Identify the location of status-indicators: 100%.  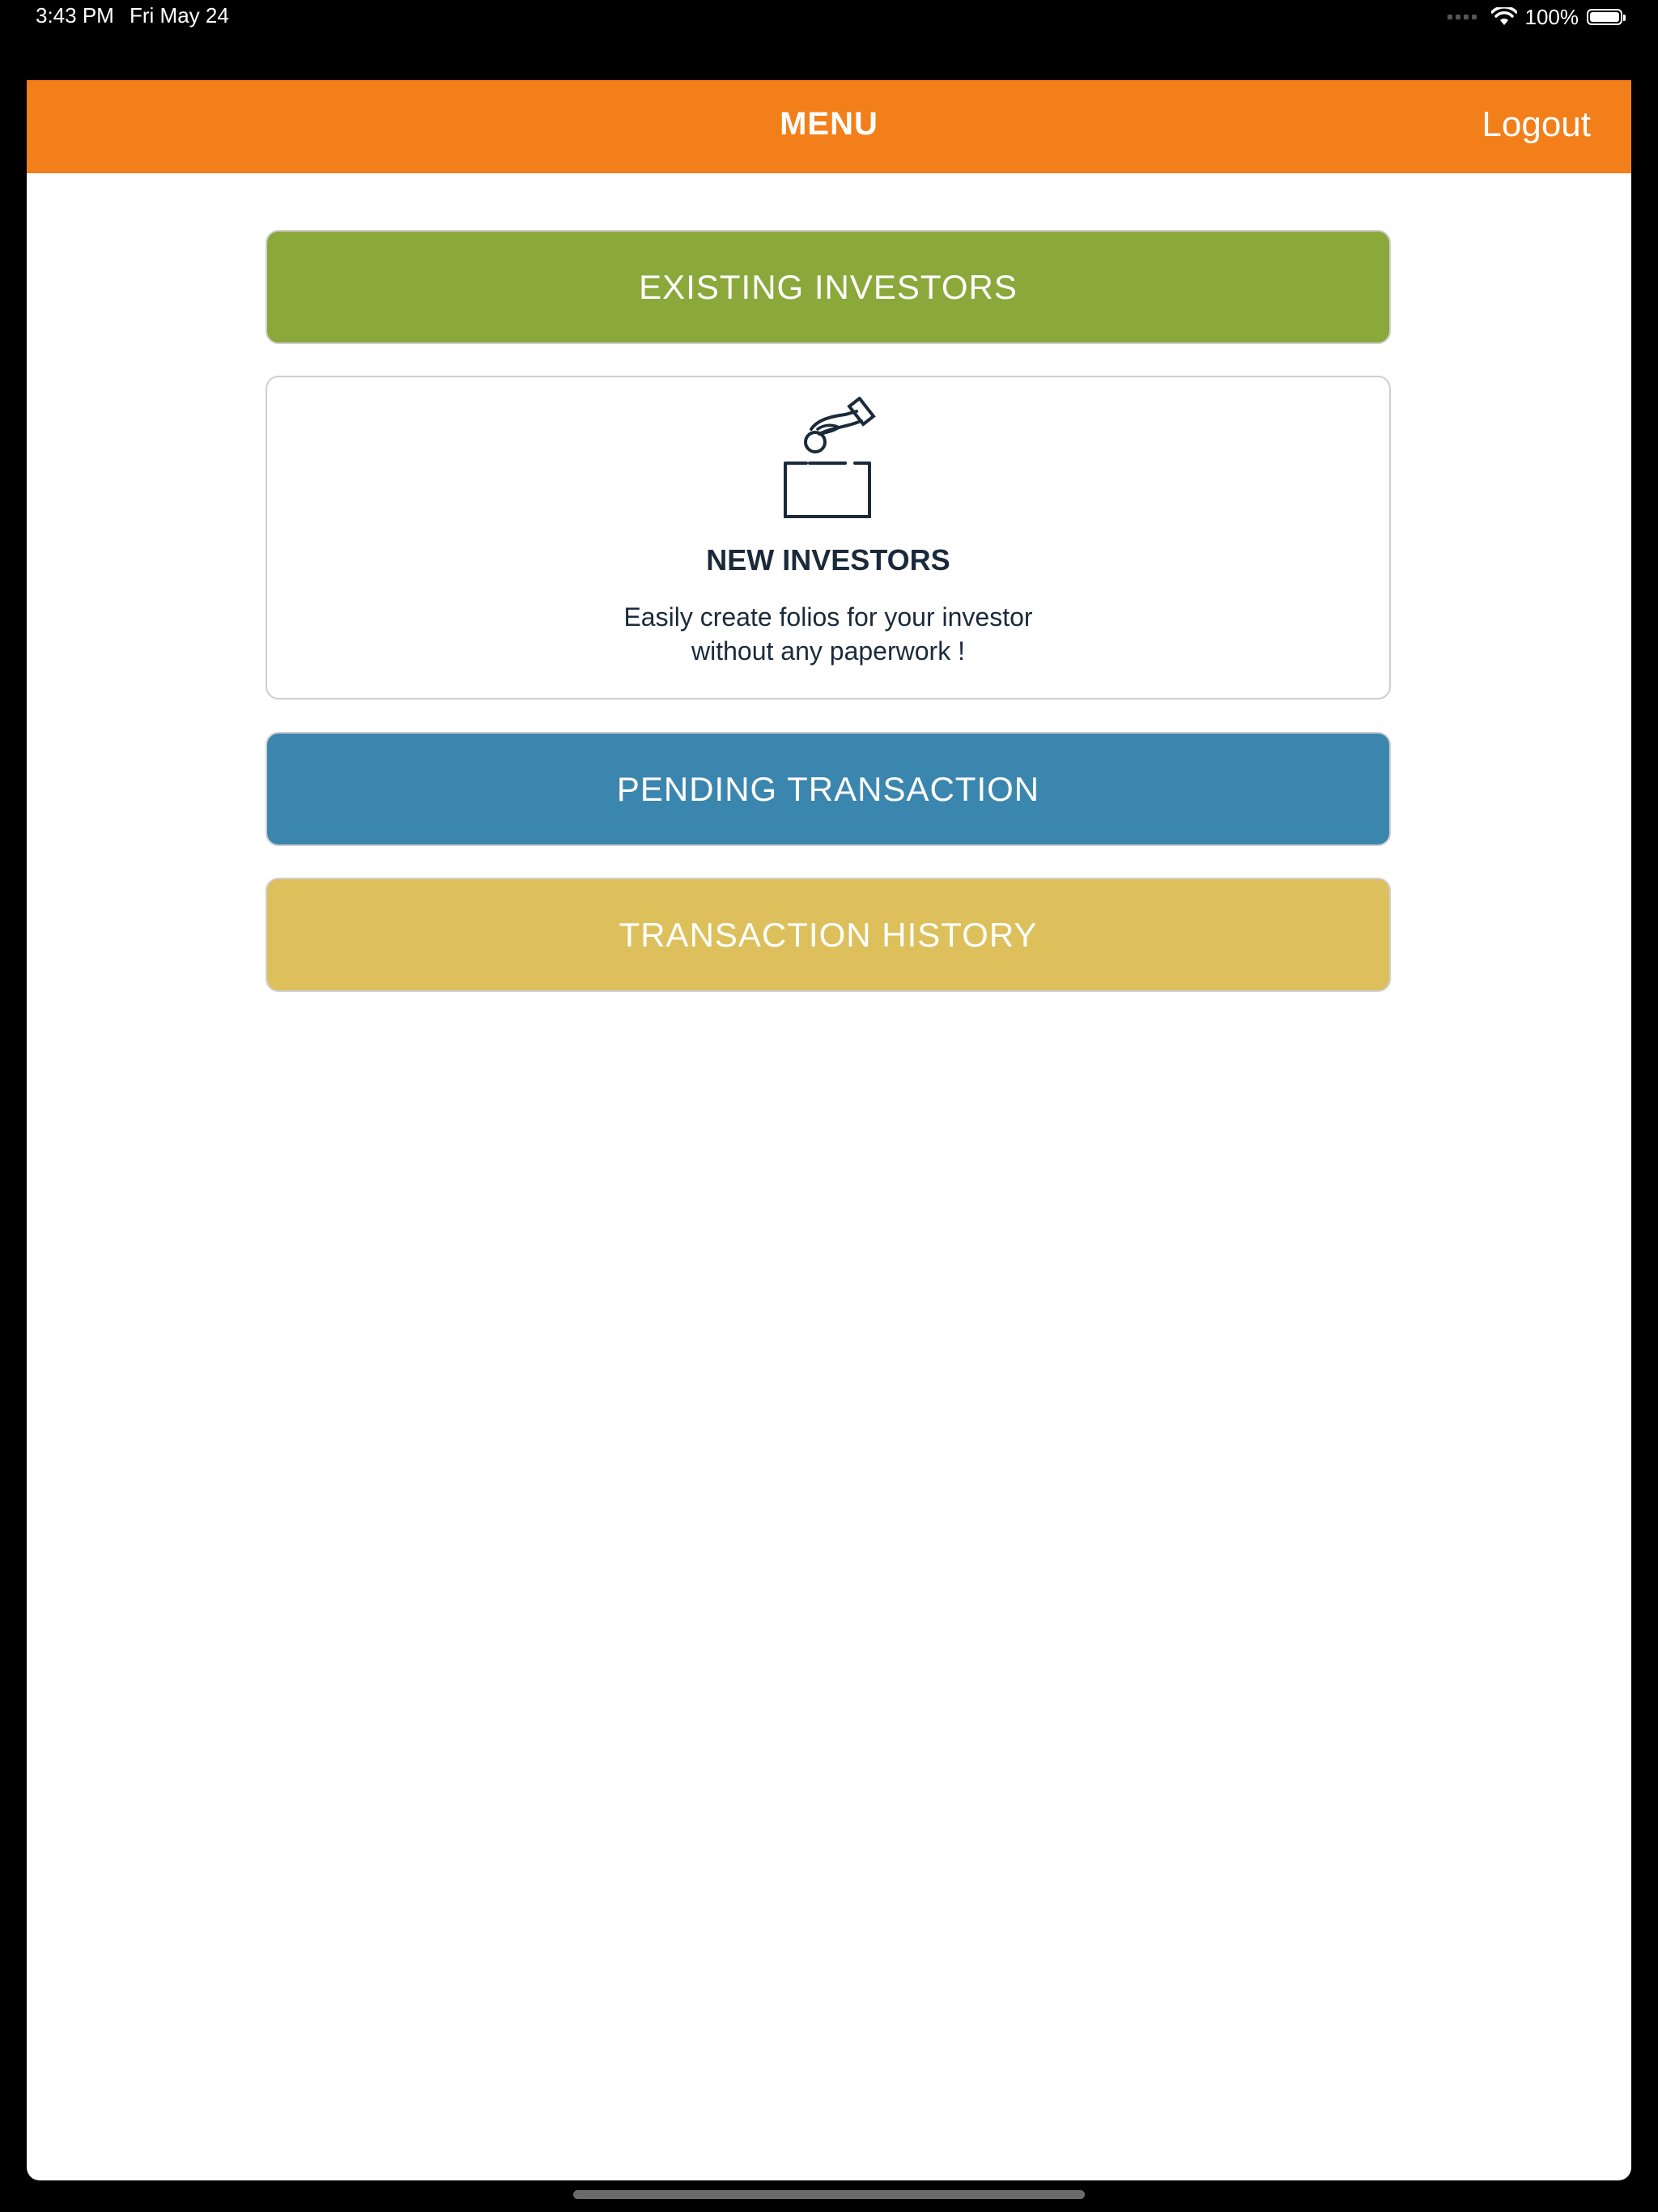
(1536, 17).